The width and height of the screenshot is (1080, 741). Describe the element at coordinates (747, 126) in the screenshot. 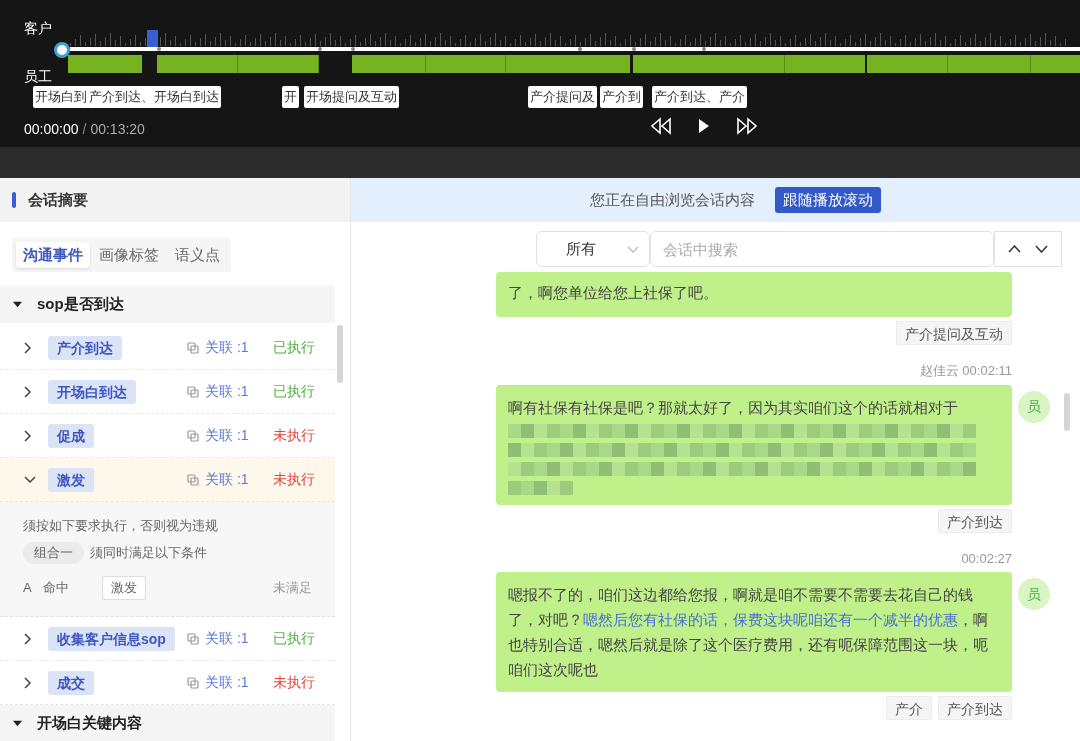

I see `fast-forward-icon` at that location.